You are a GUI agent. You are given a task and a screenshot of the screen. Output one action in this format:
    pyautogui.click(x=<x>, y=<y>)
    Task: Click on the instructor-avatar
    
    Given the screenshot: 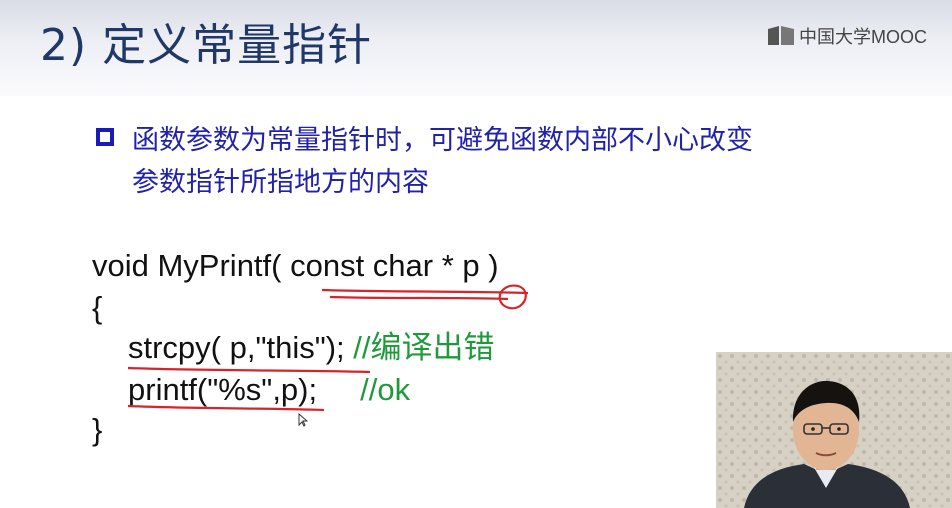 What is the action you would take?
    pyautogui.click(x=834, y=430)
    